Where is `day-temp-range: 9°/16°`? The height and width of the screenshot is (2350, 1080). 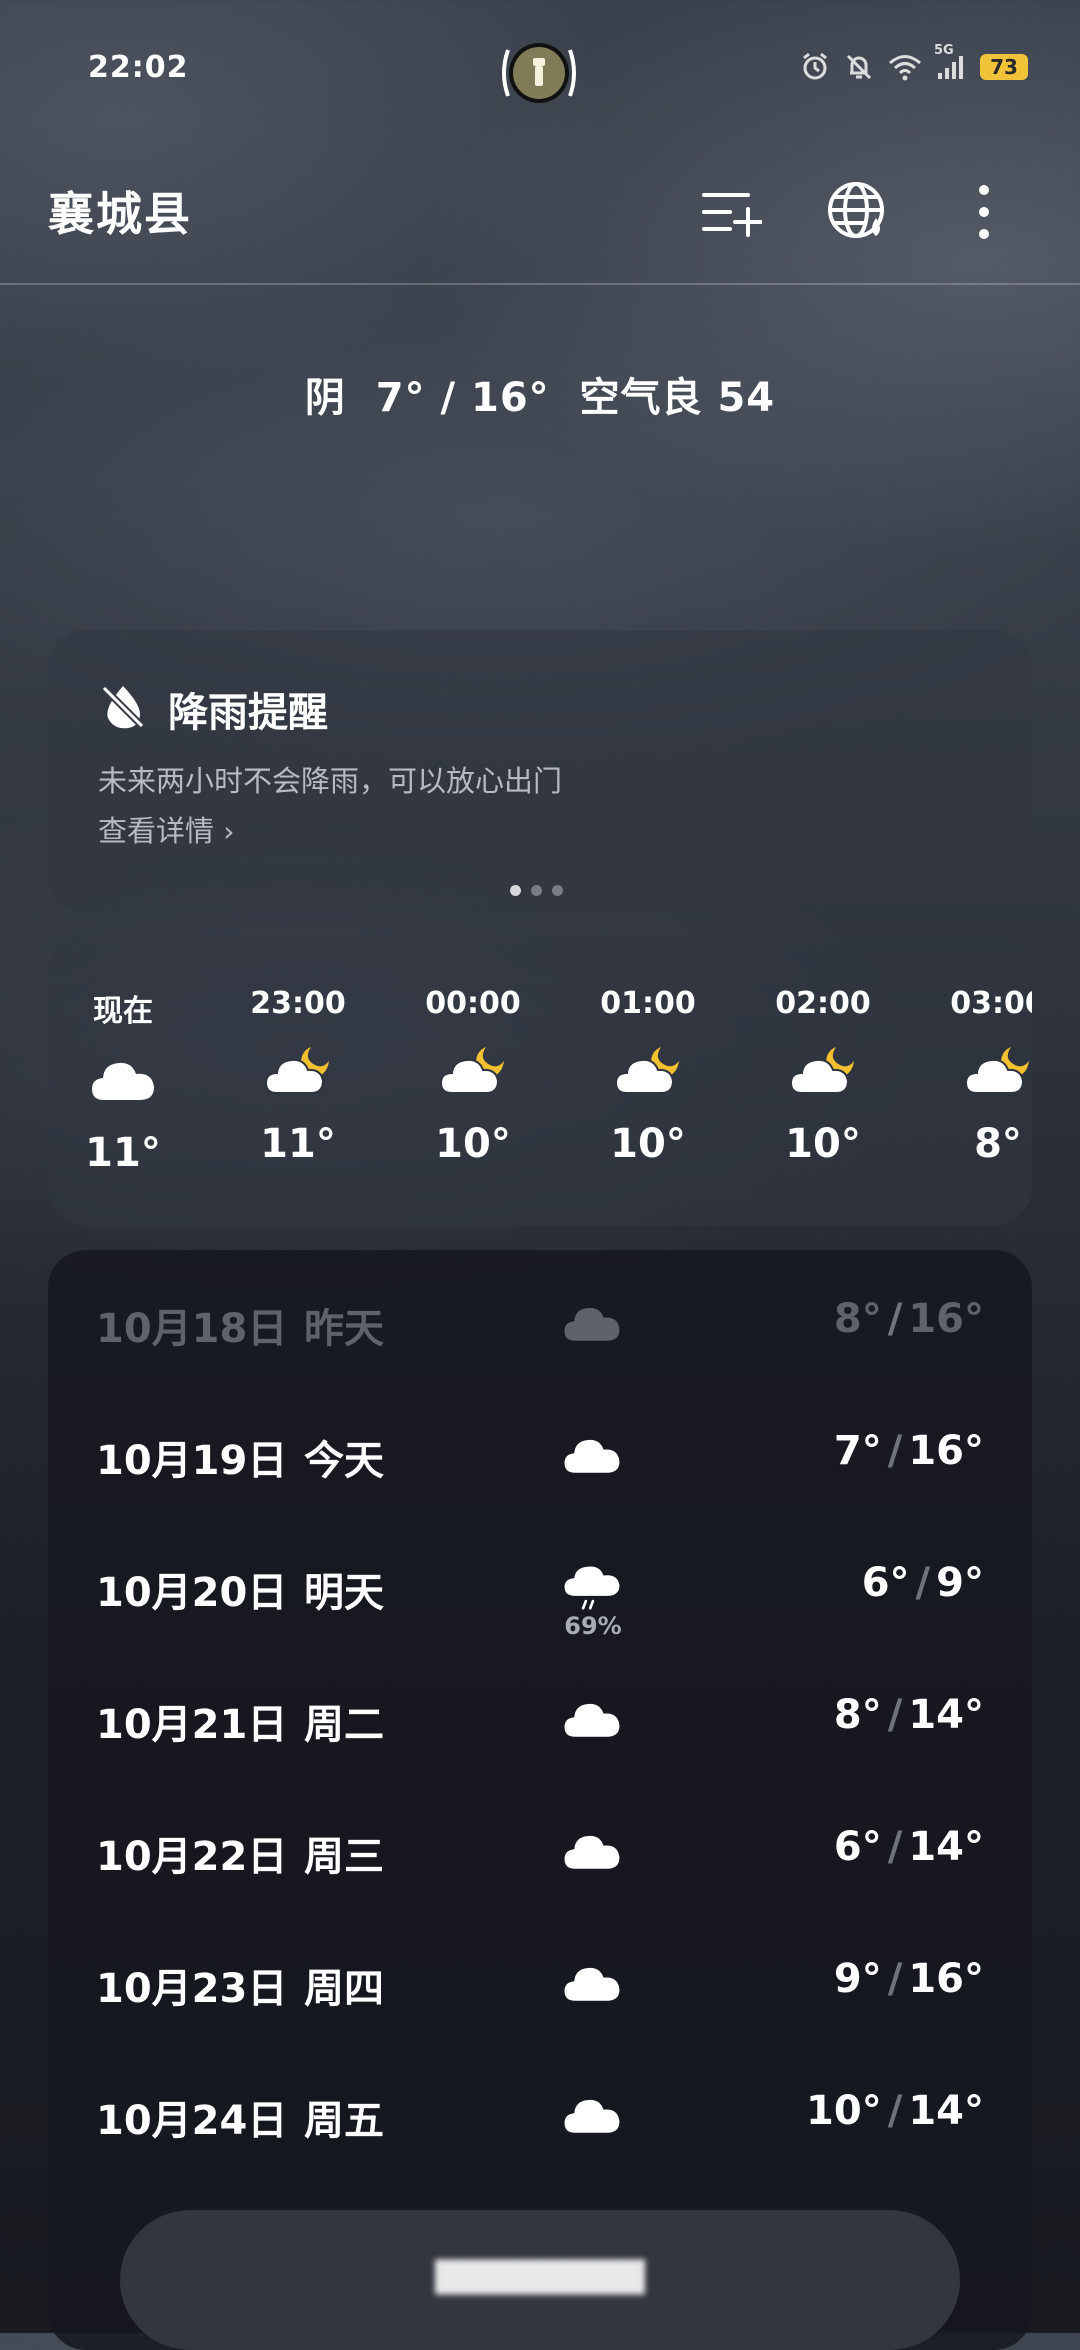 day-temp-range: 9°/16° is located at coordinates (909, 1979).